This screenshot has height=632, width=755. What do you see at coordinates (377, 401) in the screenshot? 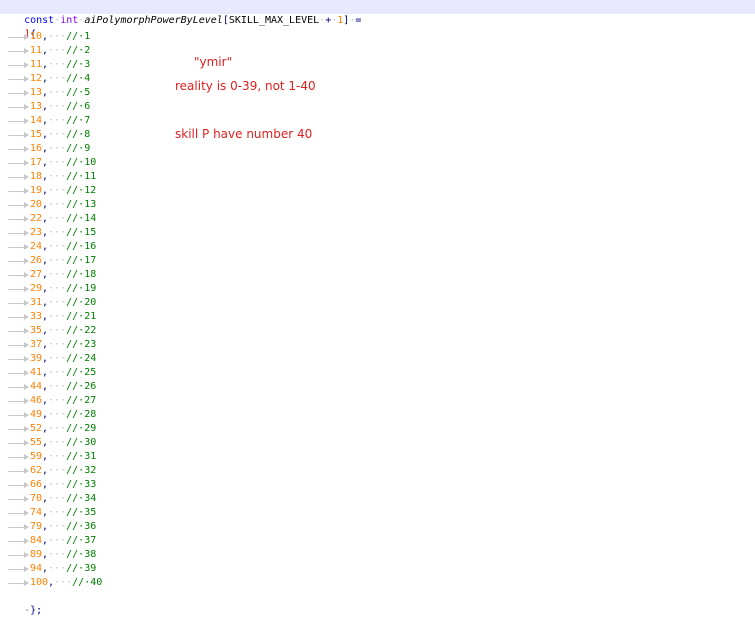
I see `array-entry-line: 46,···//·27` at bounding box center [377, 401].